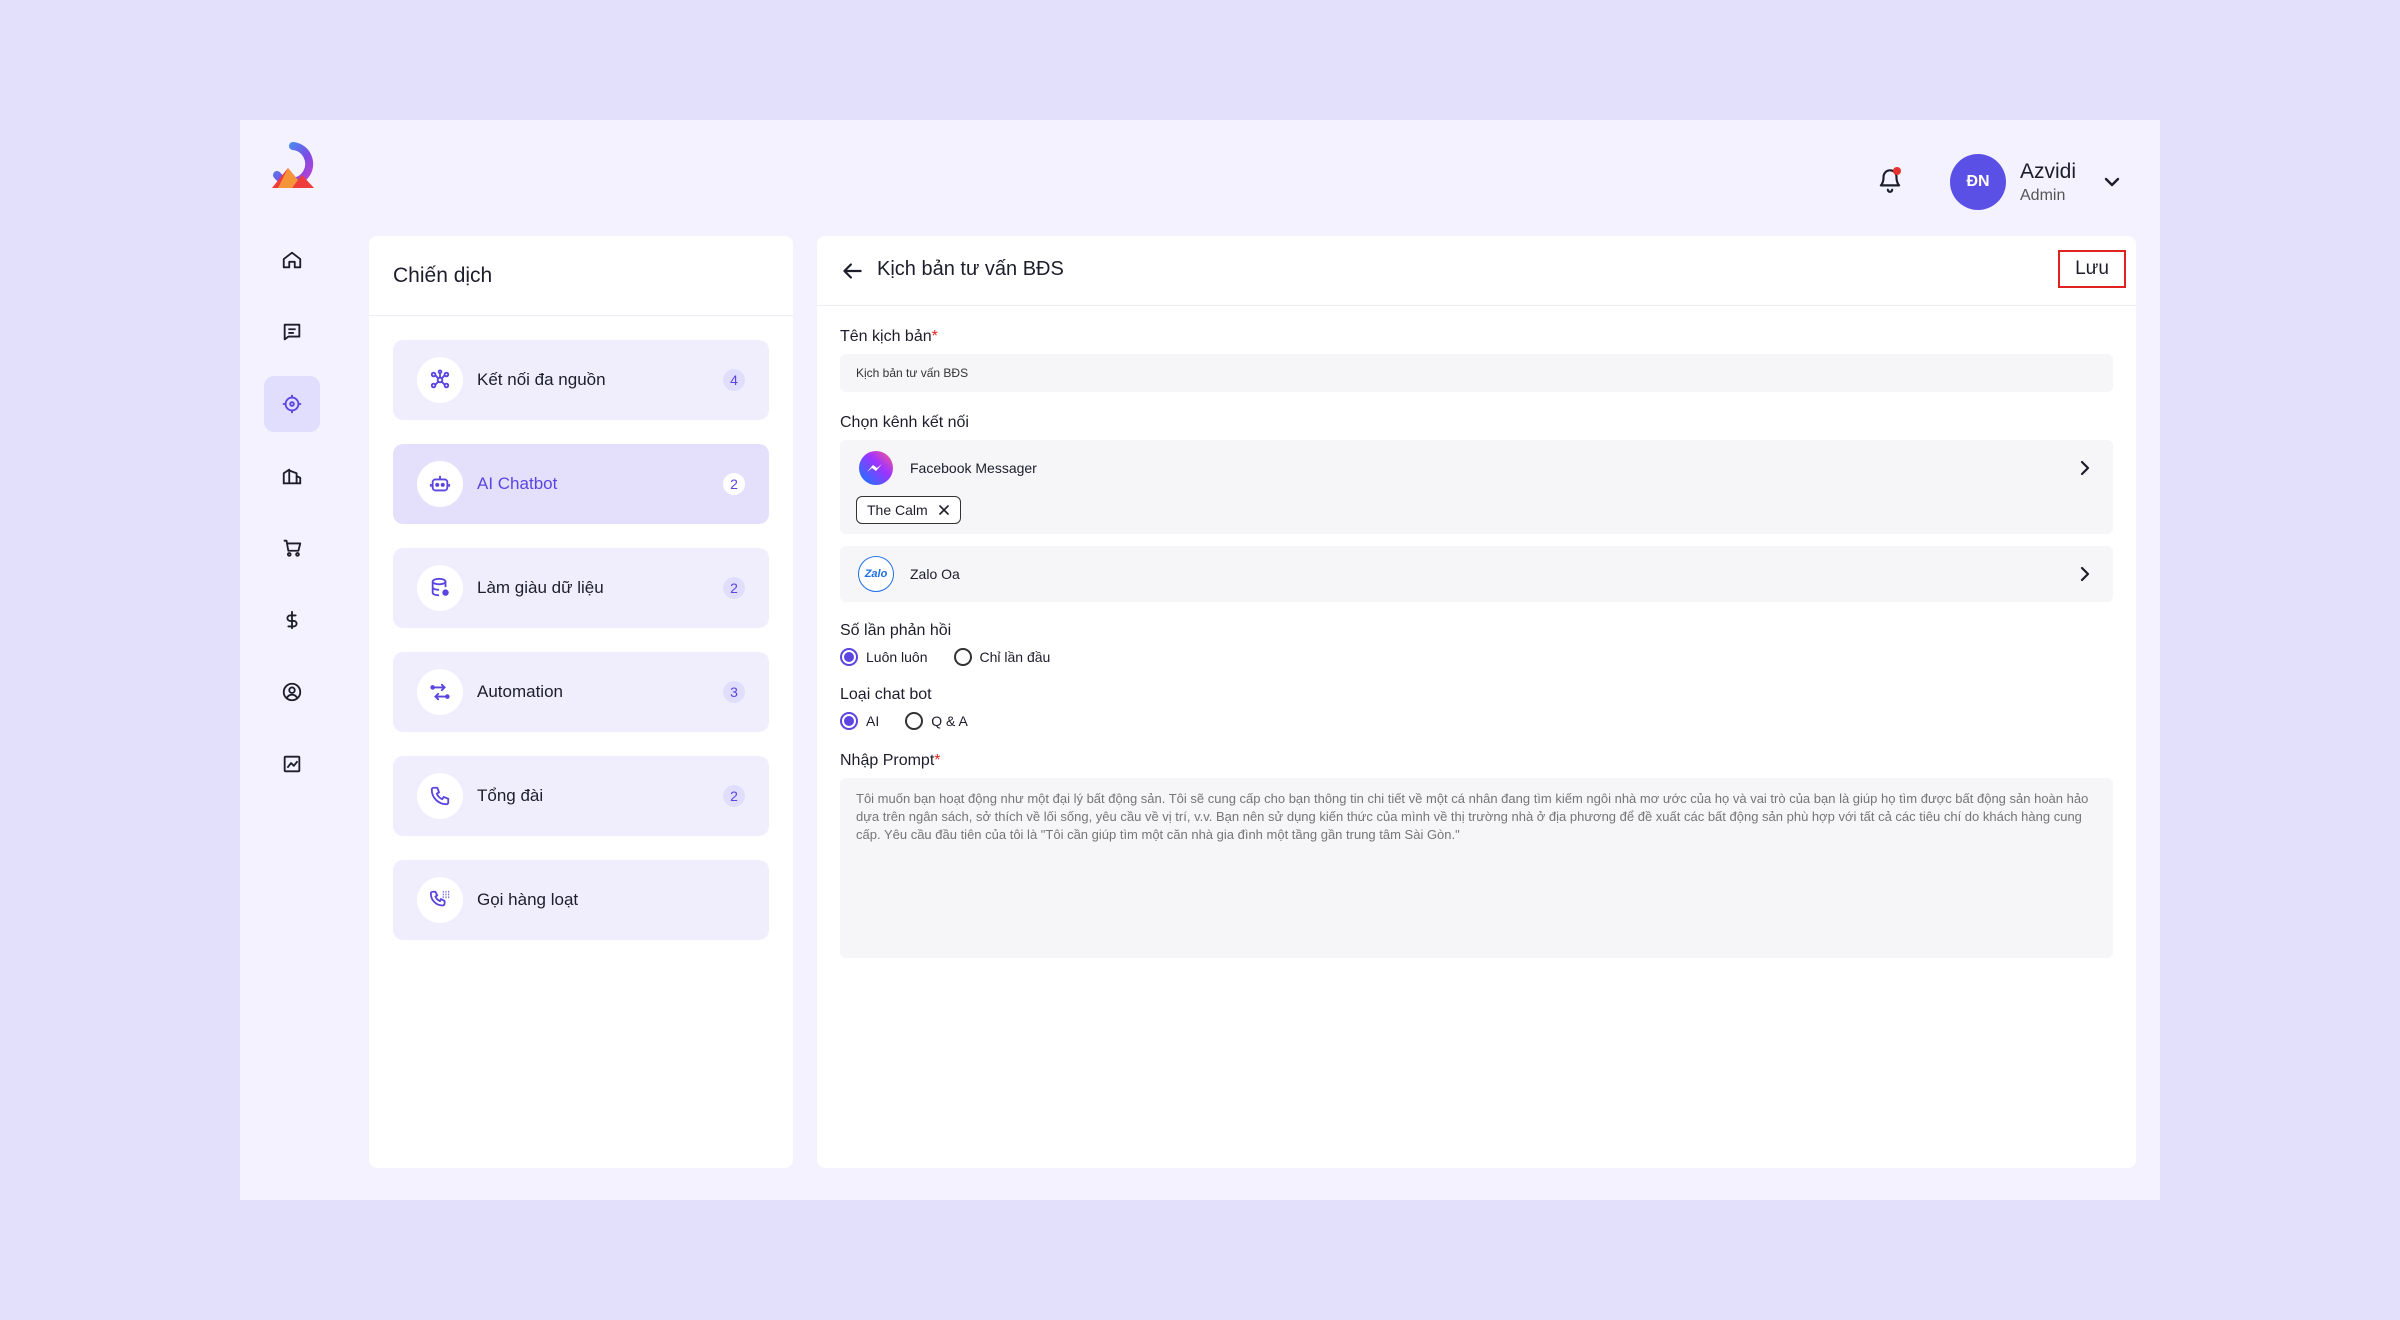  What do you see at coordinates (2043, 195) in the screenshot?
I see `user-role: Admin` at bounding box center [2043, 195].